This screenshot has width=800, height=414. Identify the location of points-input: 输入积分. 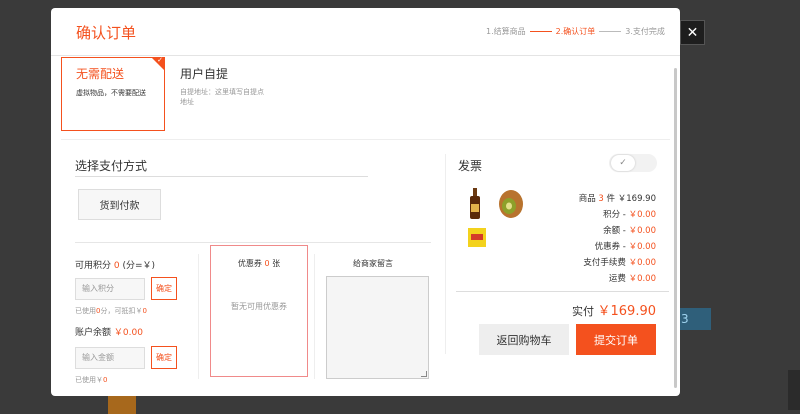
(110, 289).